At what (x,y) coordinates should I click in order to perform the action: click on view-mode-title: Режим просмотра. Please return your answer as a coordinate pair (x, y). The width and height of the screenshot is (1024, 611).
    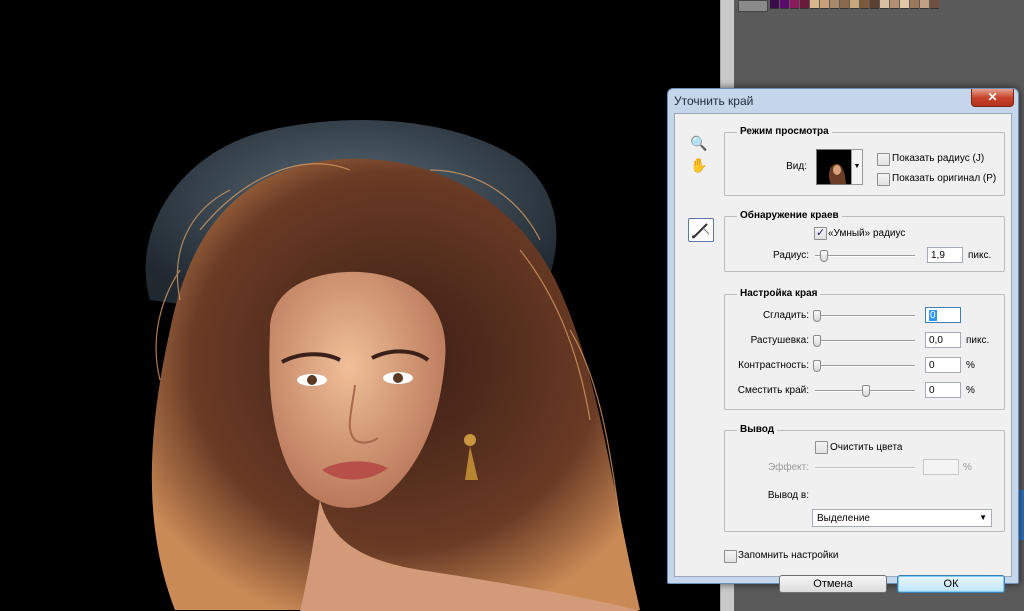
    Looking at the image, I should click on (784, 131).